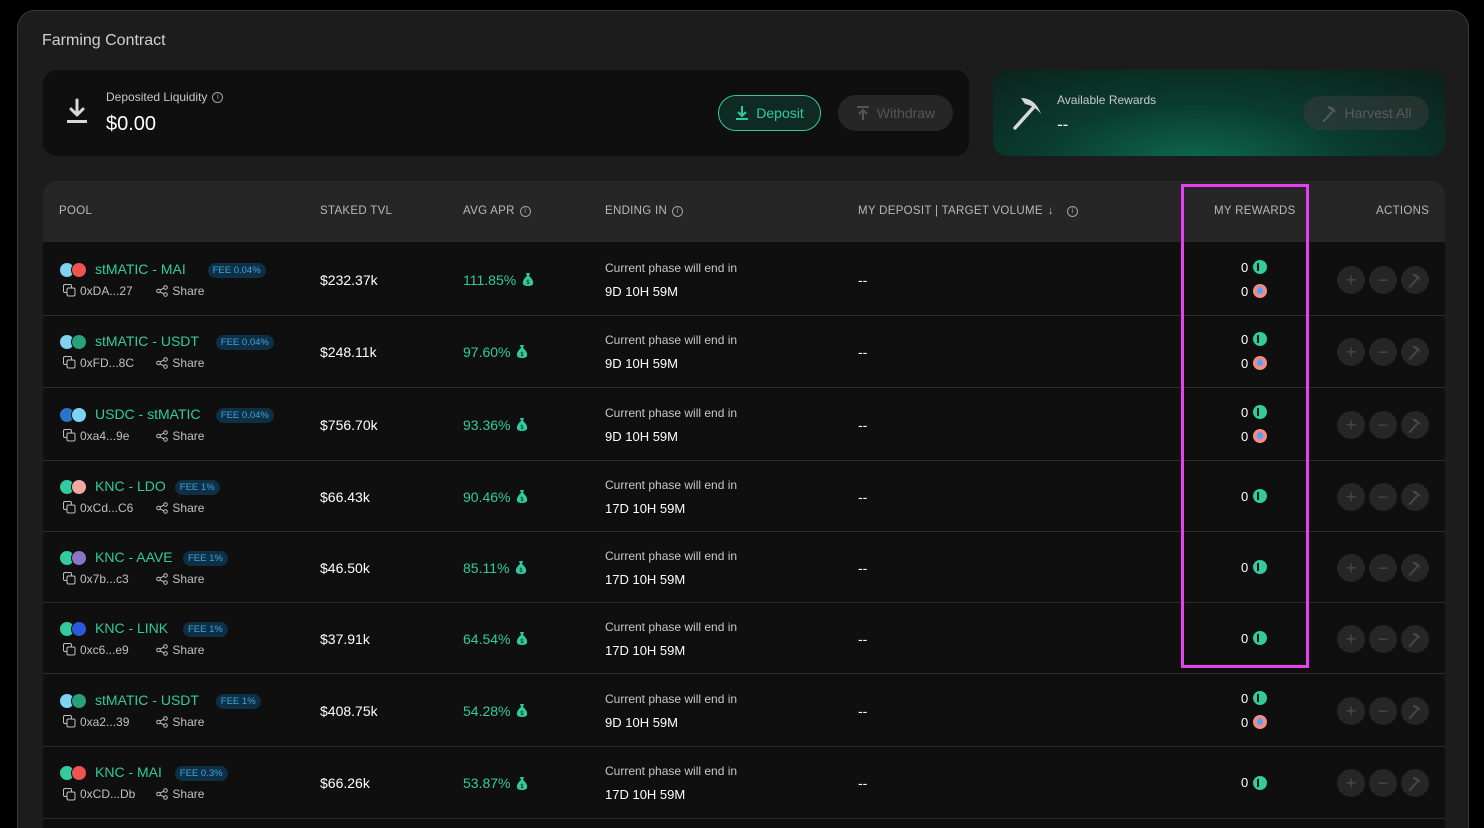 This screenshot has width=1484, height=828. What do you see at coordinates (968, 211) in the screenshot?
I see `header-my-deposit: MY DEPOSIT | TARGET VOLUME ↓ i` at bounding box center [968, 211].